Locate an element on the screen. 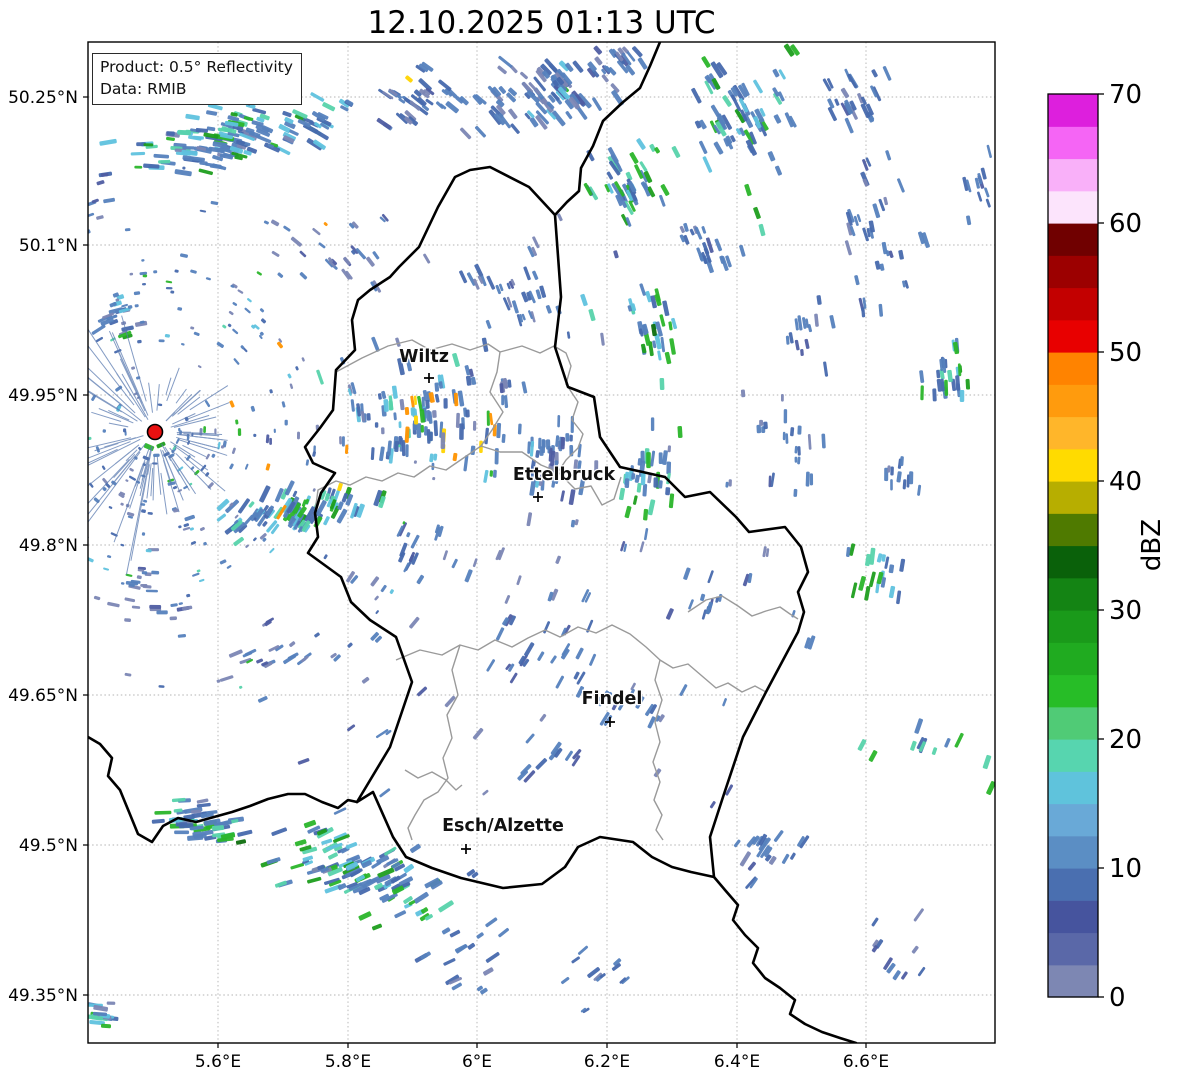  colorbar-tick-label: 10 is located at coordinates (1125, 869).